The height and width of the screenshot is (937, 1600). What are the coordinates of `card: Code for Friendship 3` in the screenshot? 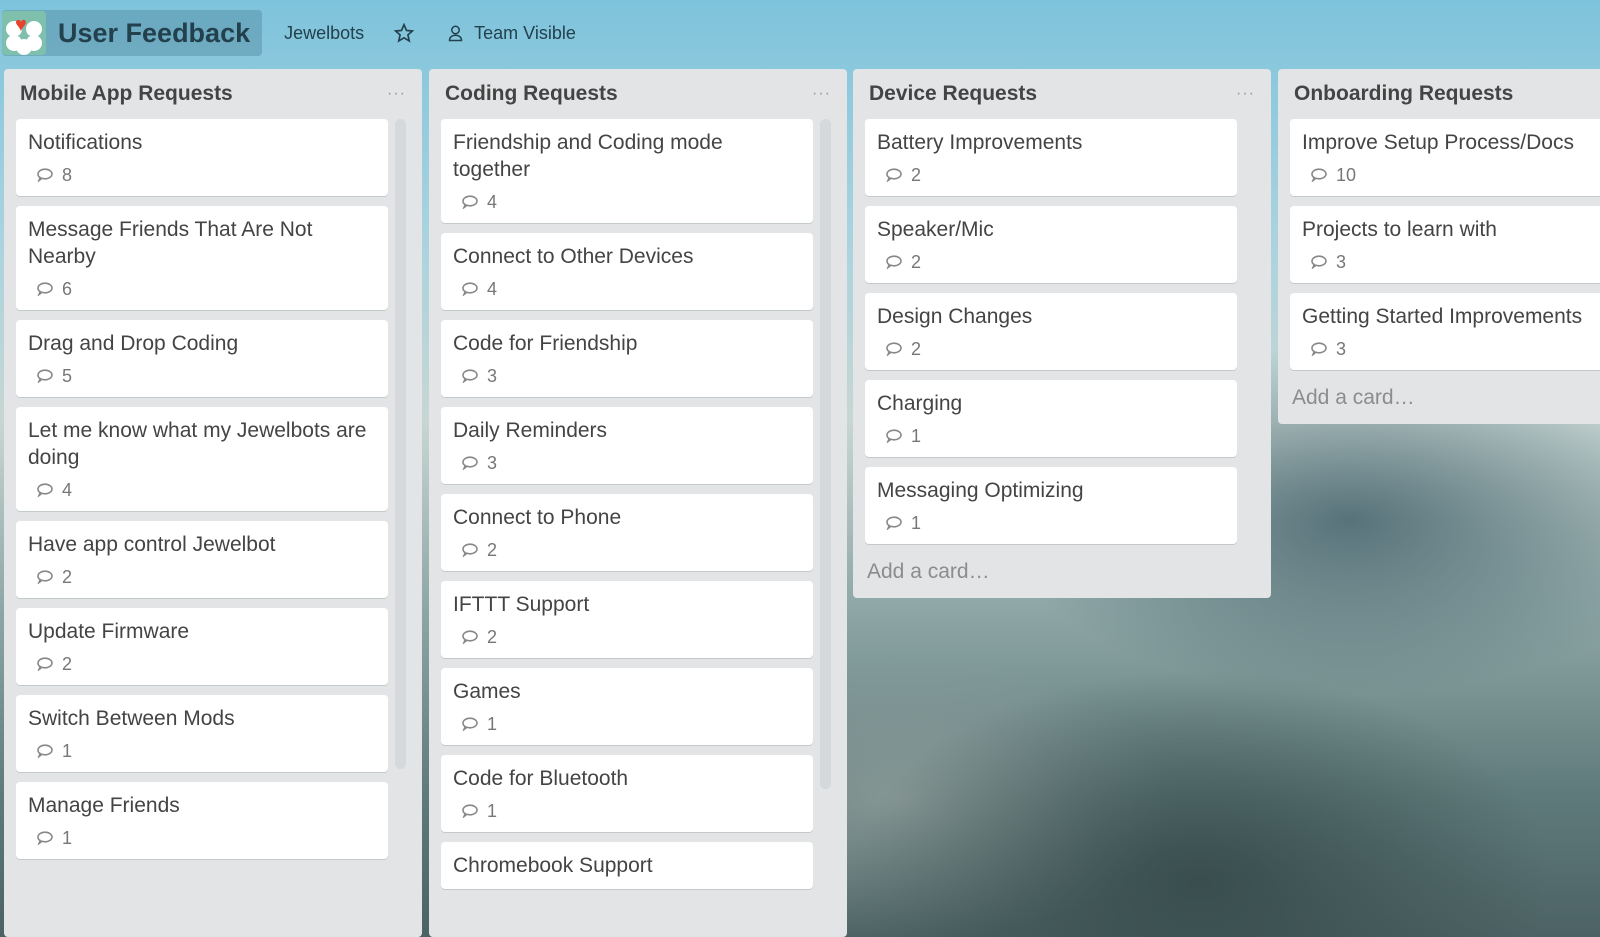 It's located at (627, 358).